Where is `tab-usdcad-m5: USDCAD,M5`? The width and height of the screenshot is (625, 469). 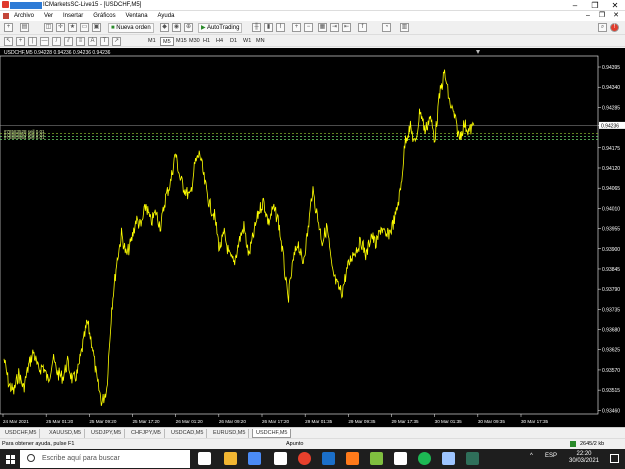 tab-usdcad-m5: USDCAD,M5 is located at coordinates (188, 433).